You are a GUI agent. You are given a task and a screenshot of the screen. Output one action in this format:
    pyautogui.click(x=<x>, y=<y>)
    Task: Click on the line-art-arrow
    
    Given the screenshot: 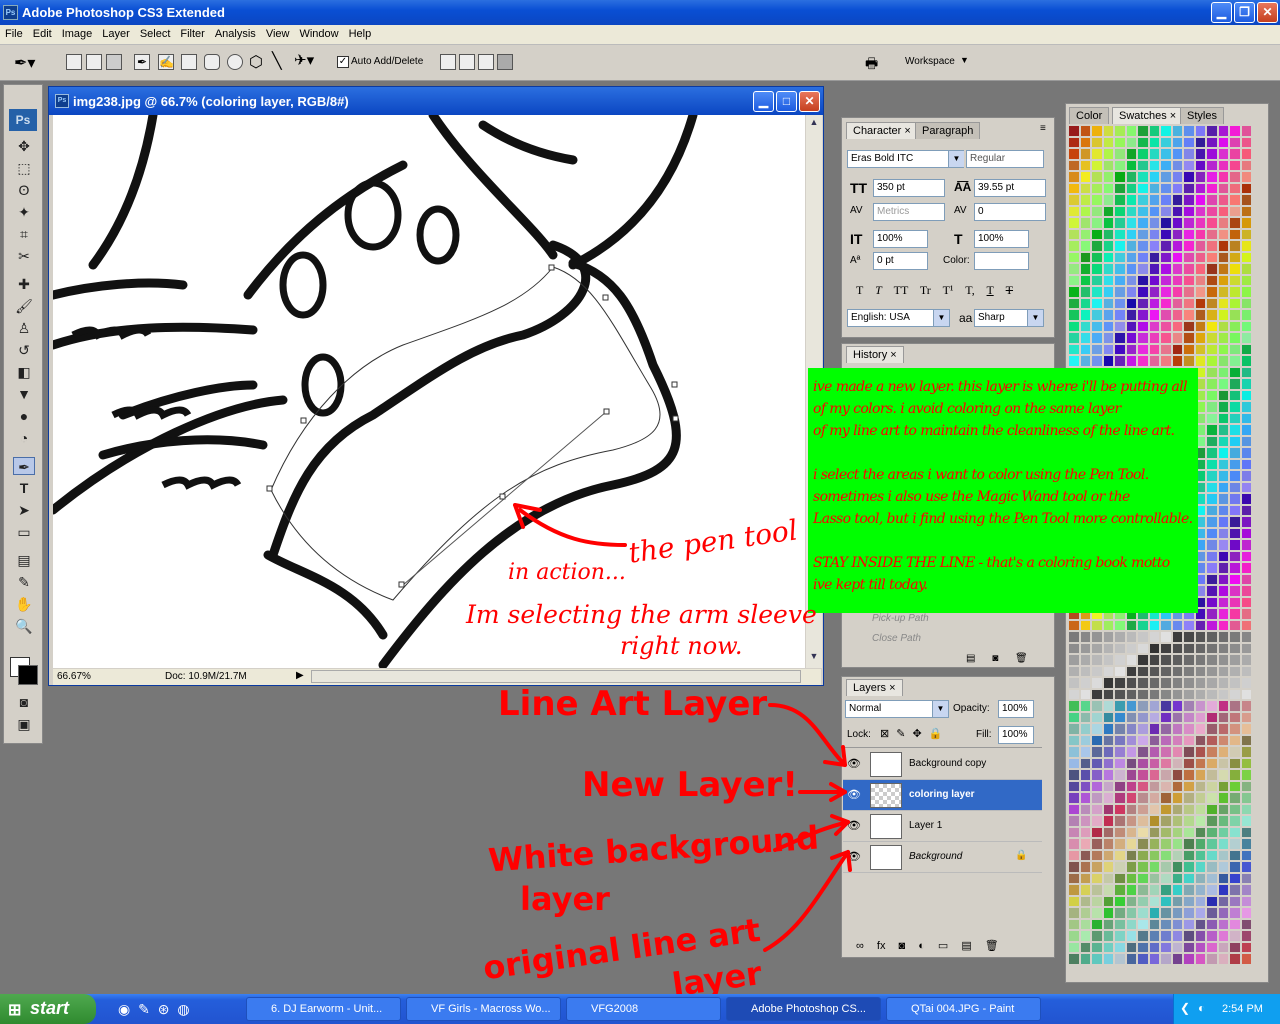 What is the action you would take?
    pyautogui.click(x=807, y=735)
    